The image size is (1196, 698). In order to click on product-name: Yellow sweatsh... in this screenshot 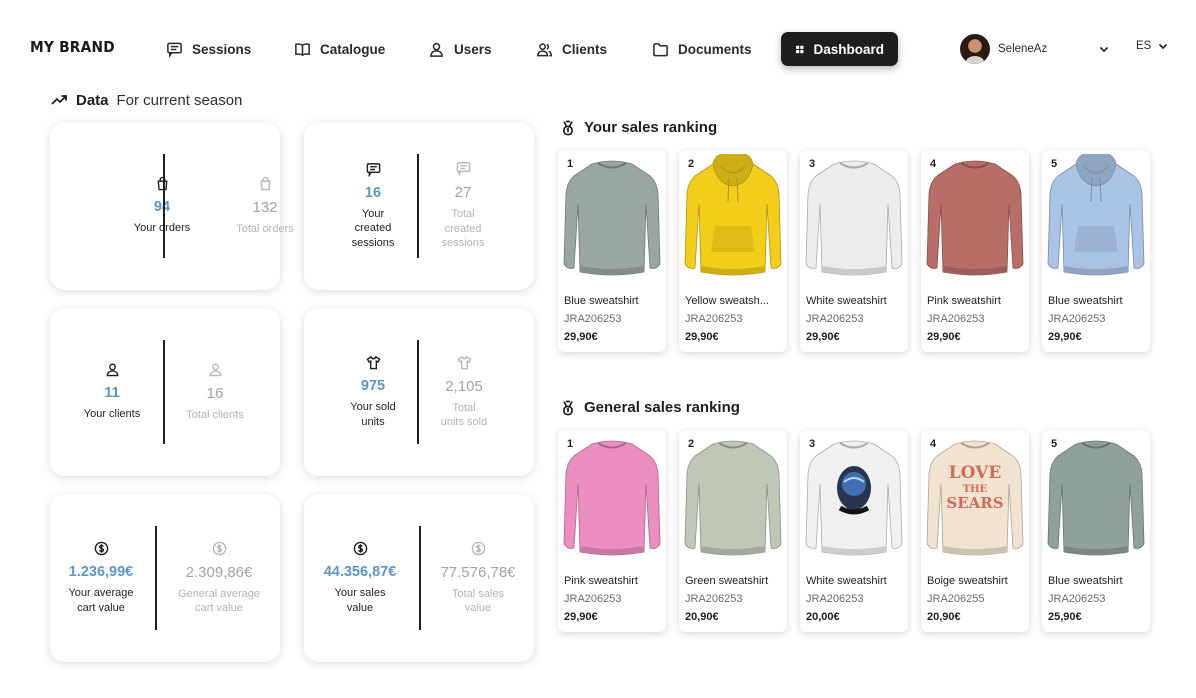, I will do `click(727, 301)`.